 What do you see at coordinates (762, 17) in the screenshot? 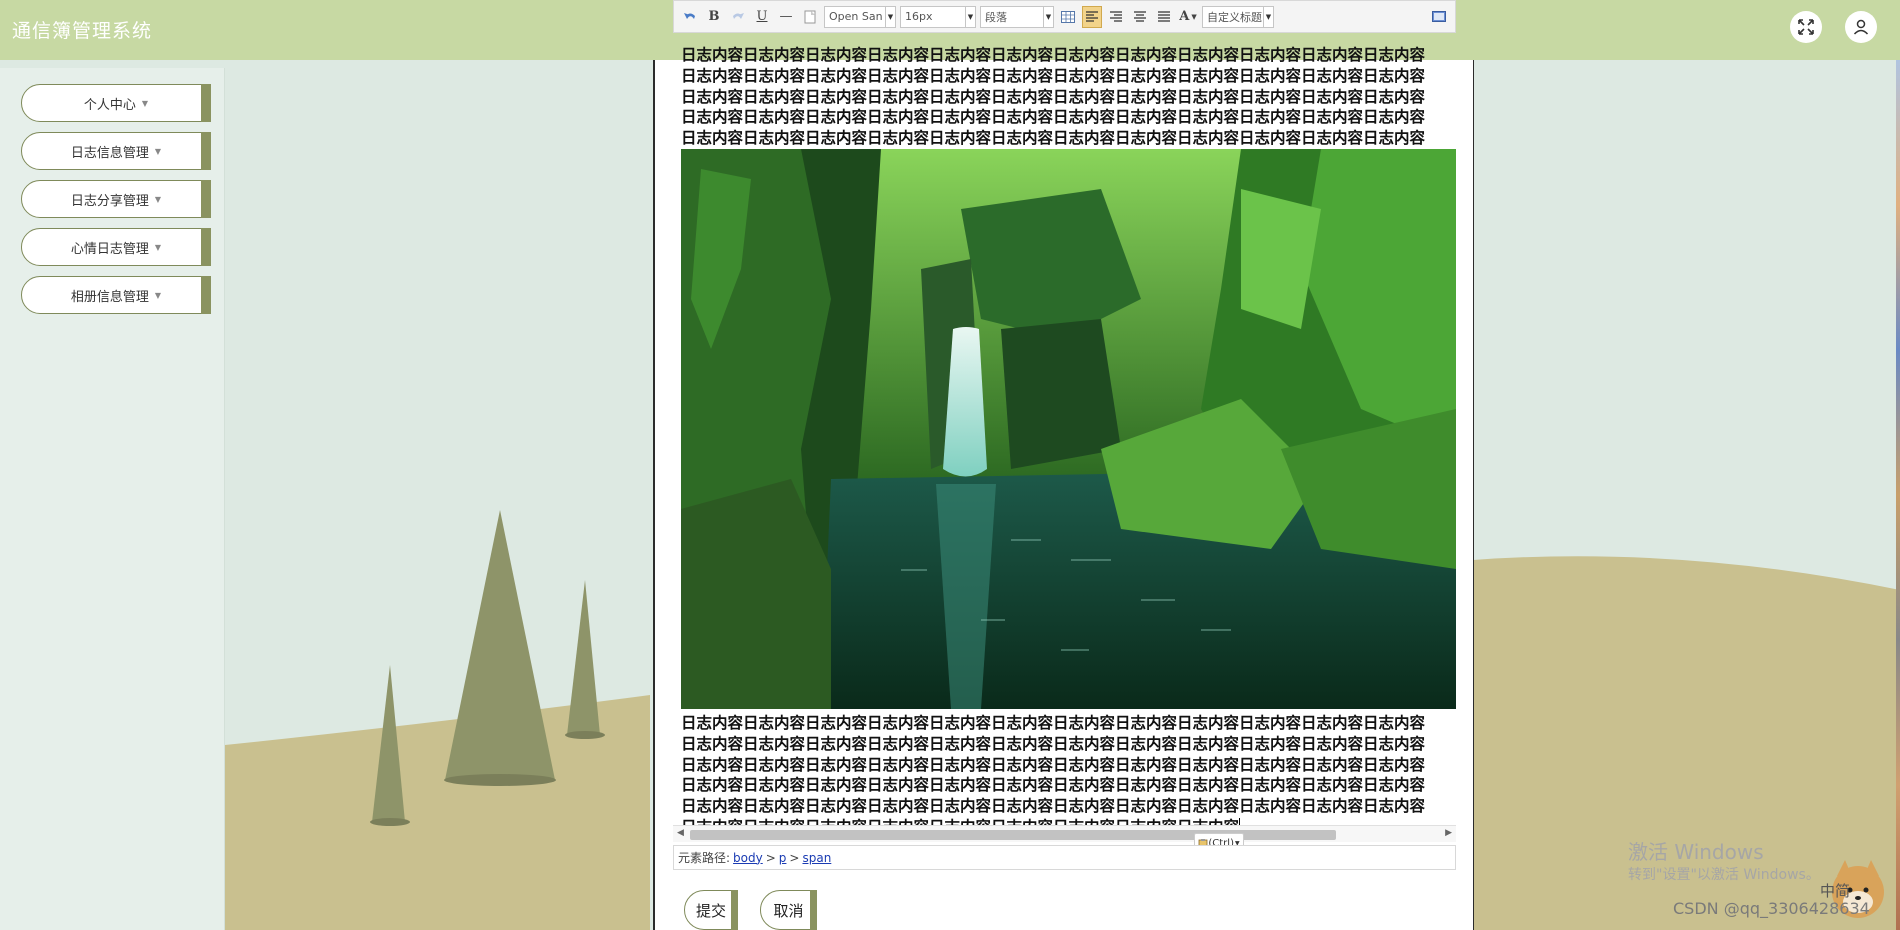
I see `underline-button: U` at bounding box center [762, 17].